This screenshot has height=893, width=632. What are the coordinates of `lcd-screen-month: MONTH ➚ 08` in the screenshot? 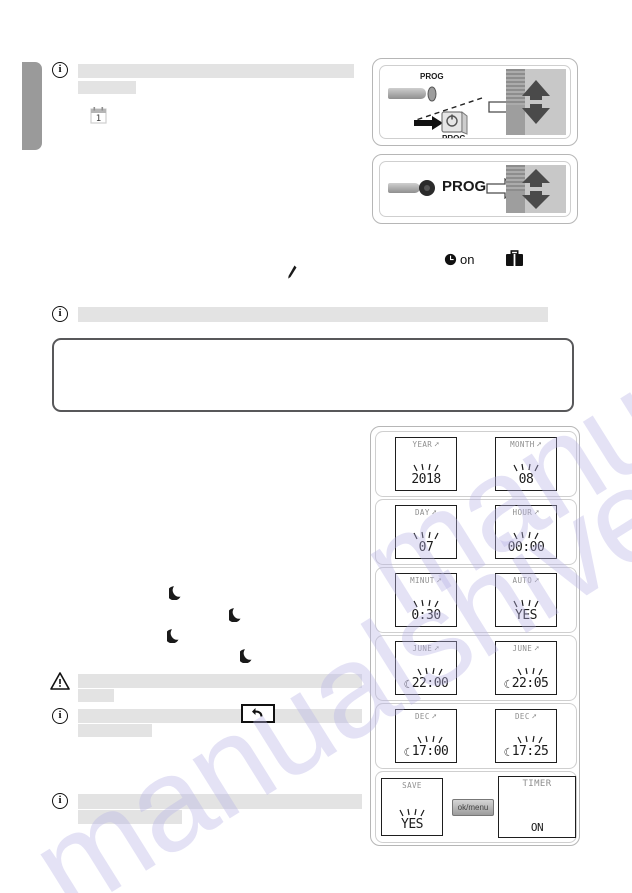 It's located at (526, 464).